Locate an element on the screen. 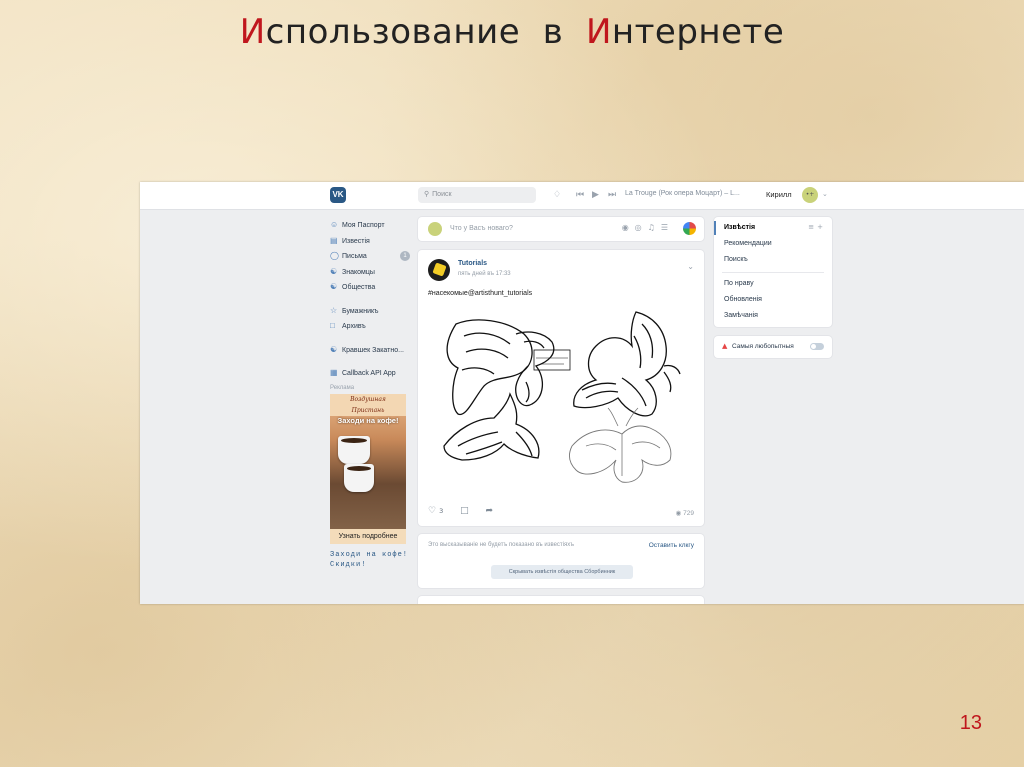 Image resolution: width=1024 pixels, height=767 pixels. nav-item-news: ▤ Известія is located at coordinates (370, 241).